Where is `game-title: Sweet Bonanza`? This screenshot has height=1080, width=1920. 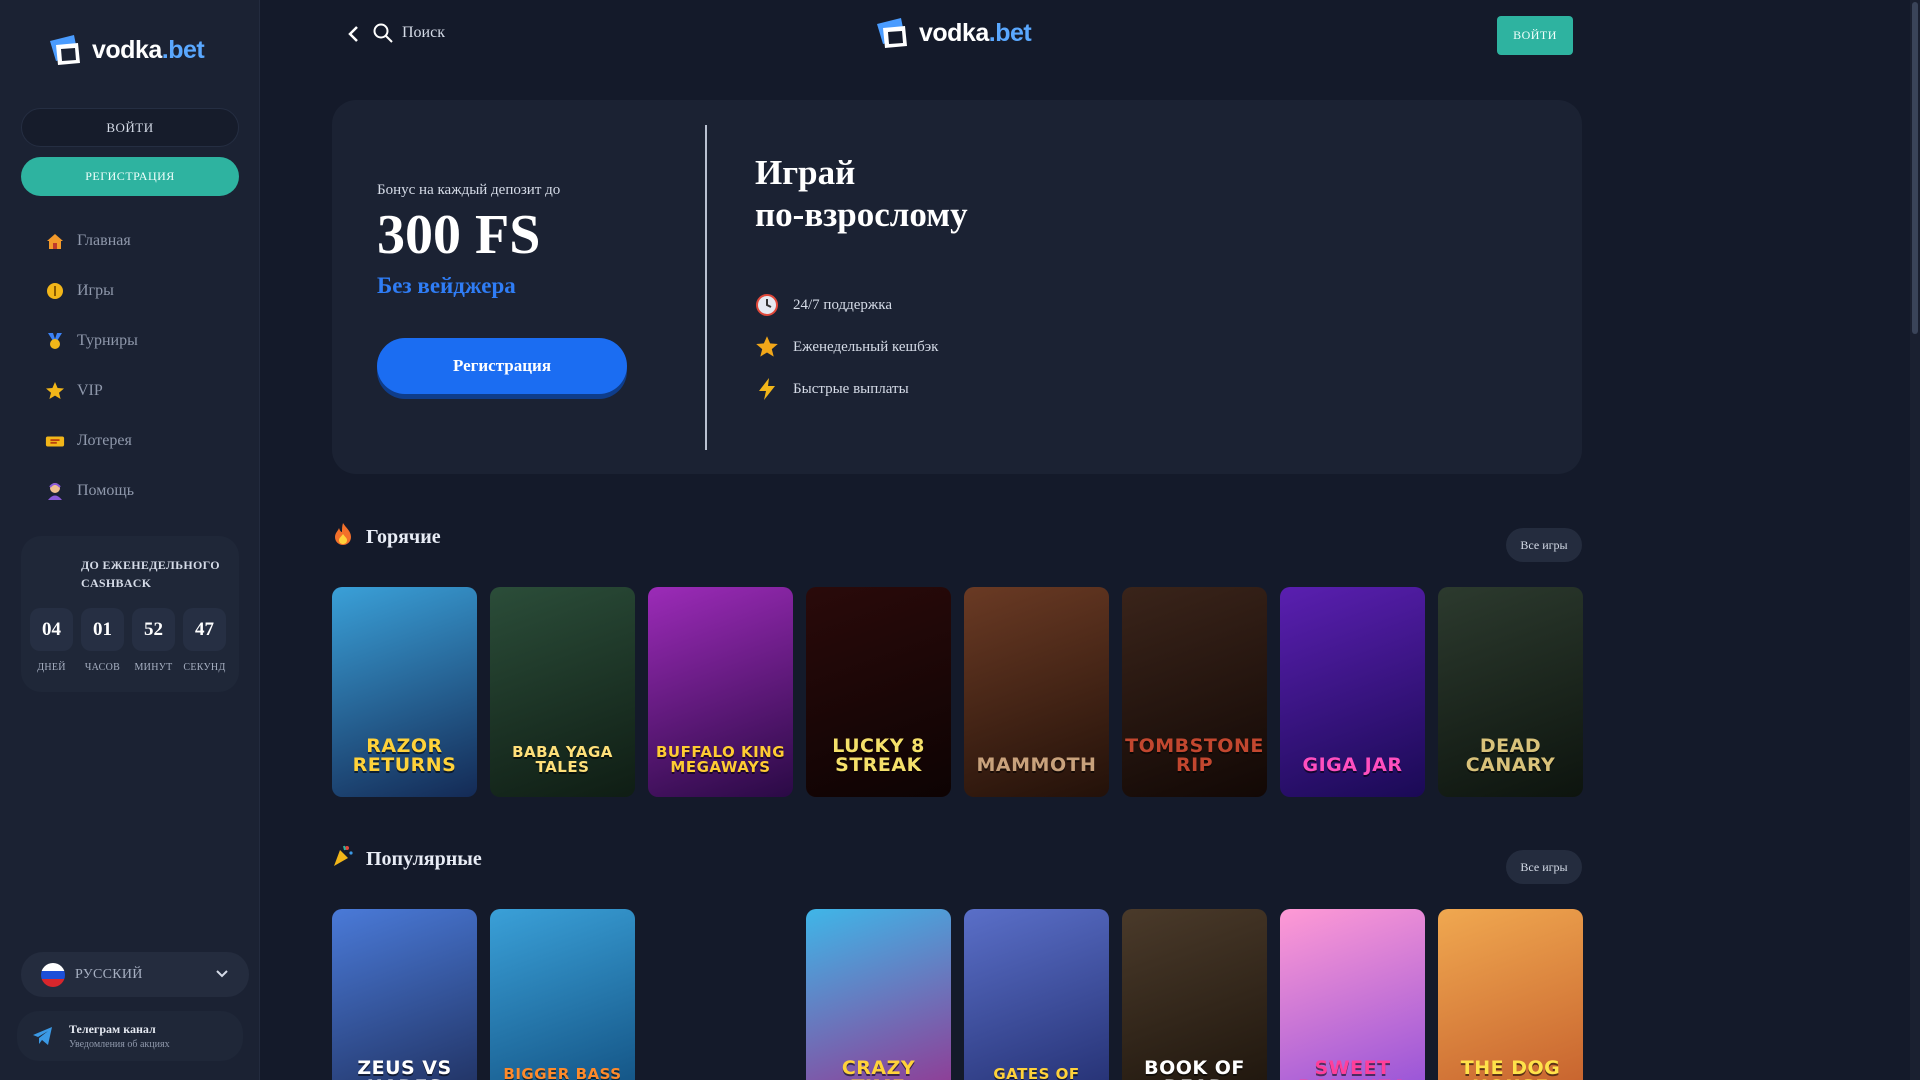 game-title: Sweet Bonanza is located at coordinates (1352, 1068).